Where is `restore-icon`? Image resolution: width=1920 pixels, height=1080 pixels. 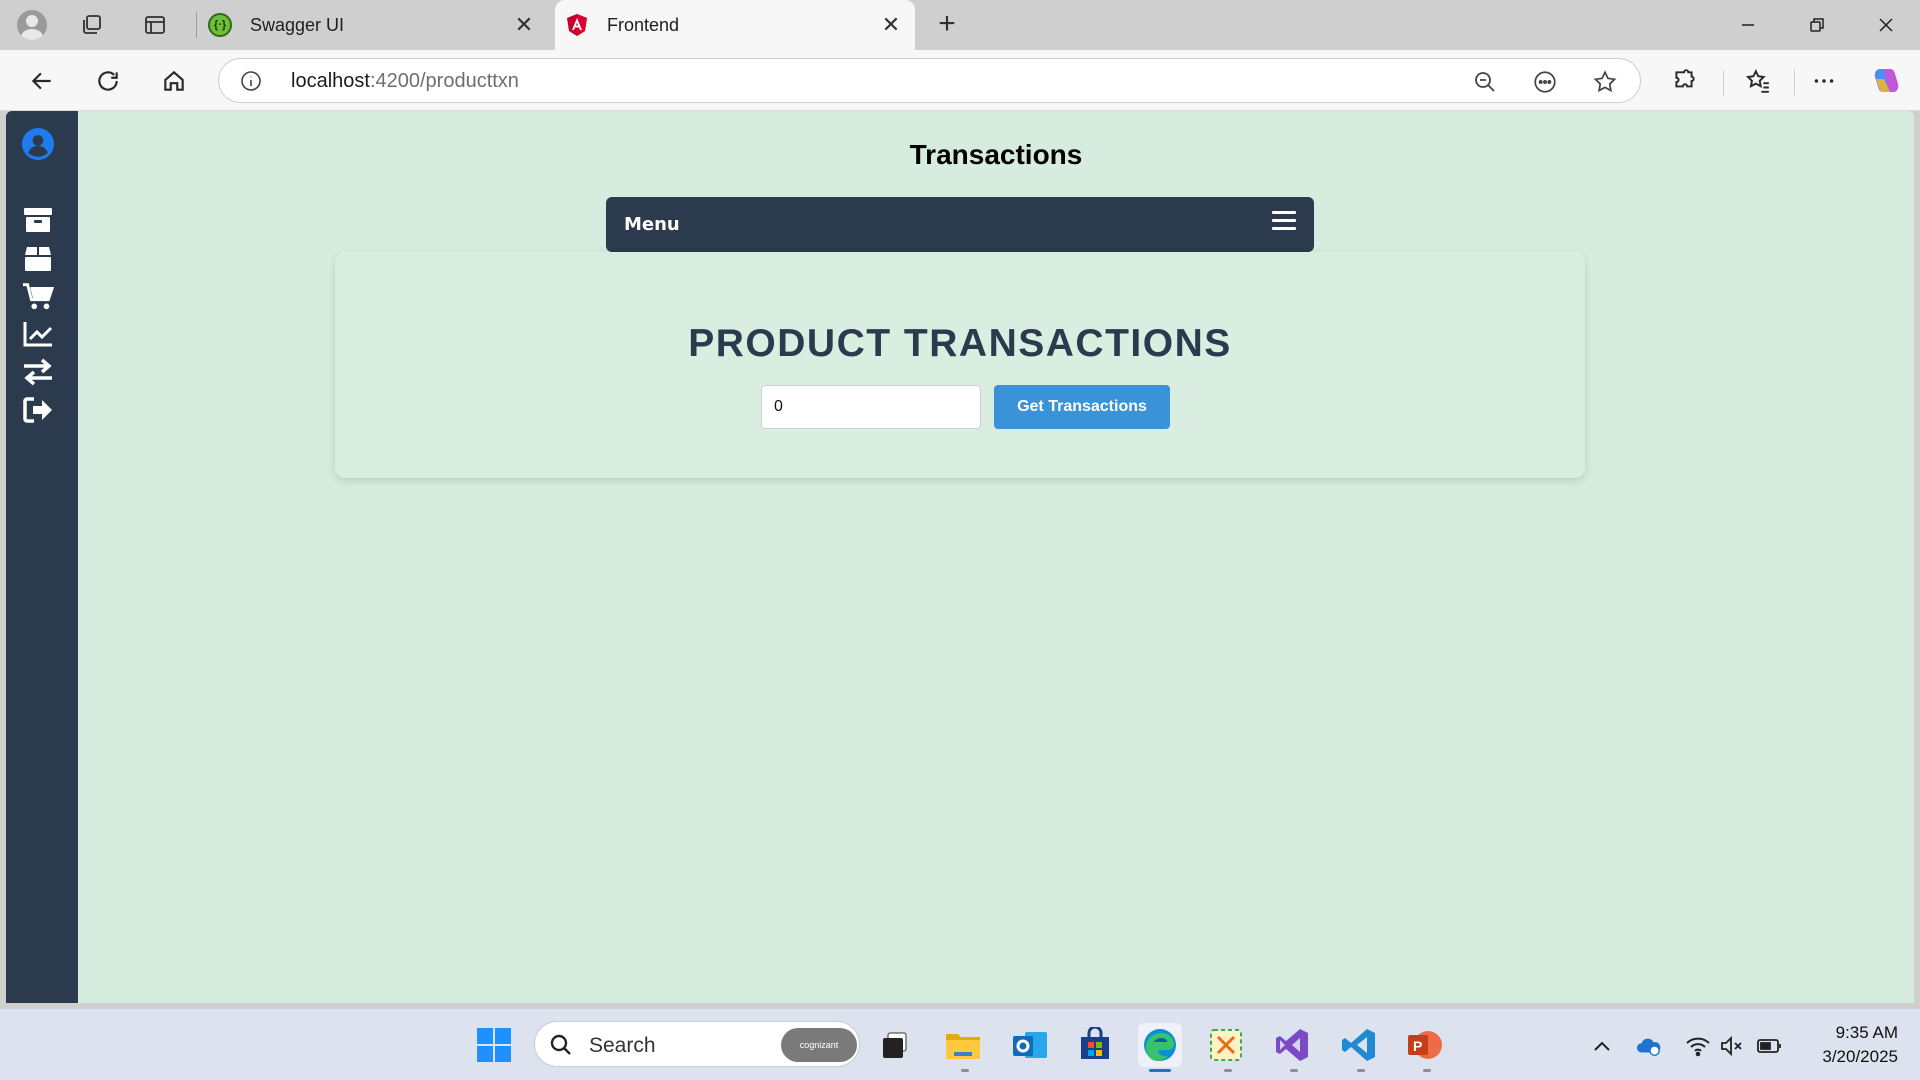 restore-icon is located at coordinates (1817, 25).